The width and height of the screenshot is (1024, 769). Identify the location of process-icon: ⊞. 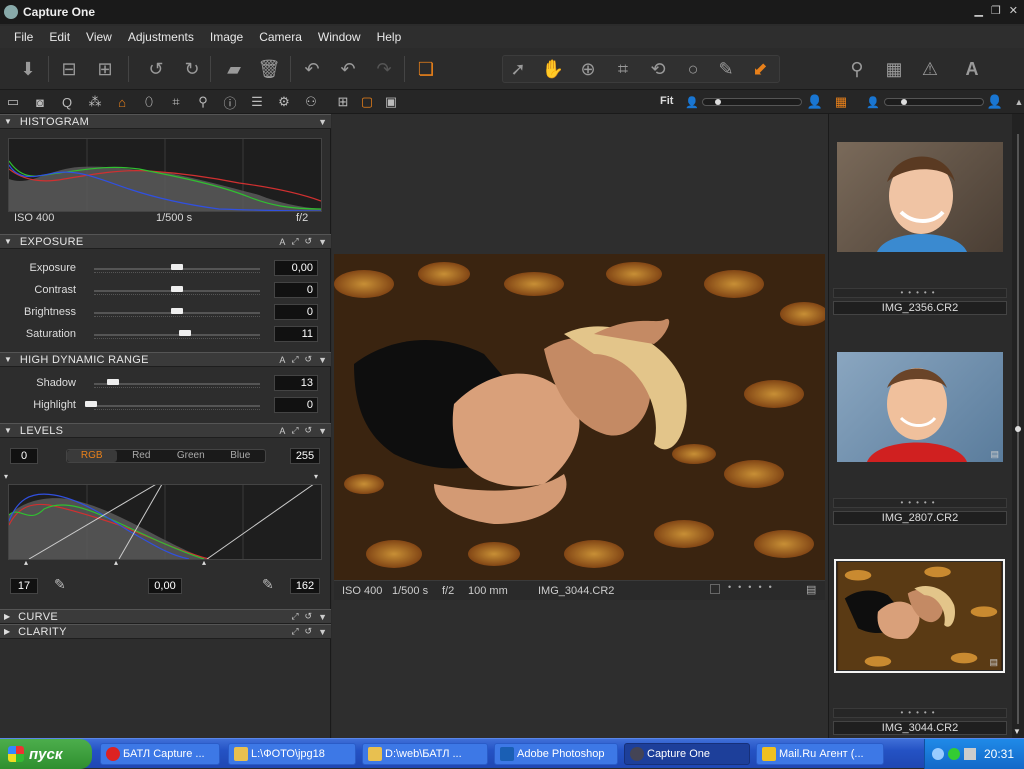
(105, 69).